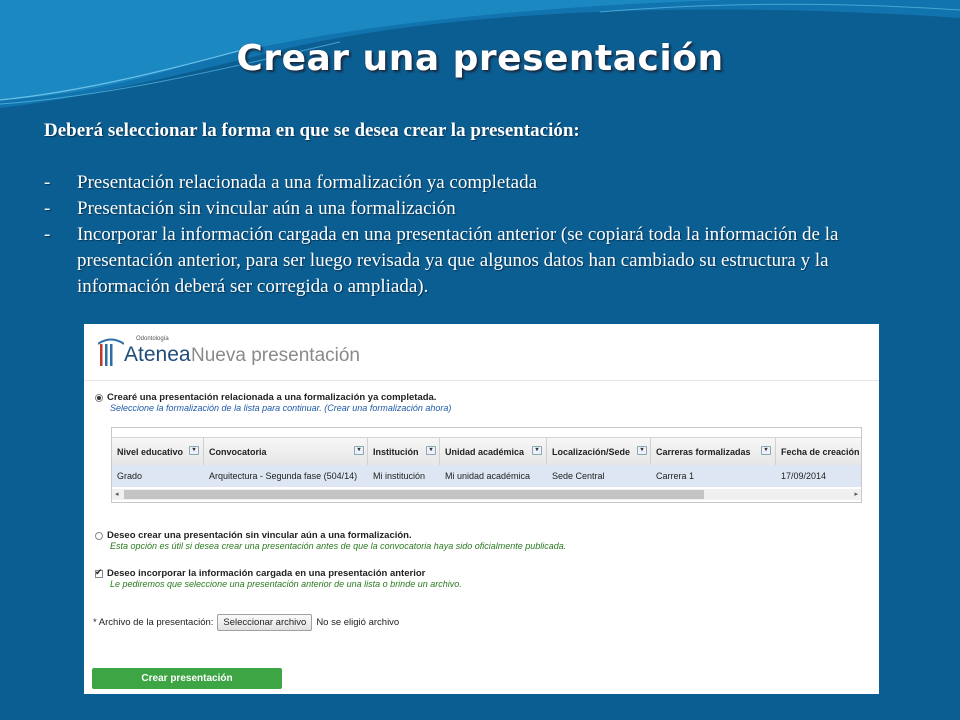 This screenshot has height=720, width=960. I want to click on column-header: Carreras formalizadas ▾, so click(713, 451).